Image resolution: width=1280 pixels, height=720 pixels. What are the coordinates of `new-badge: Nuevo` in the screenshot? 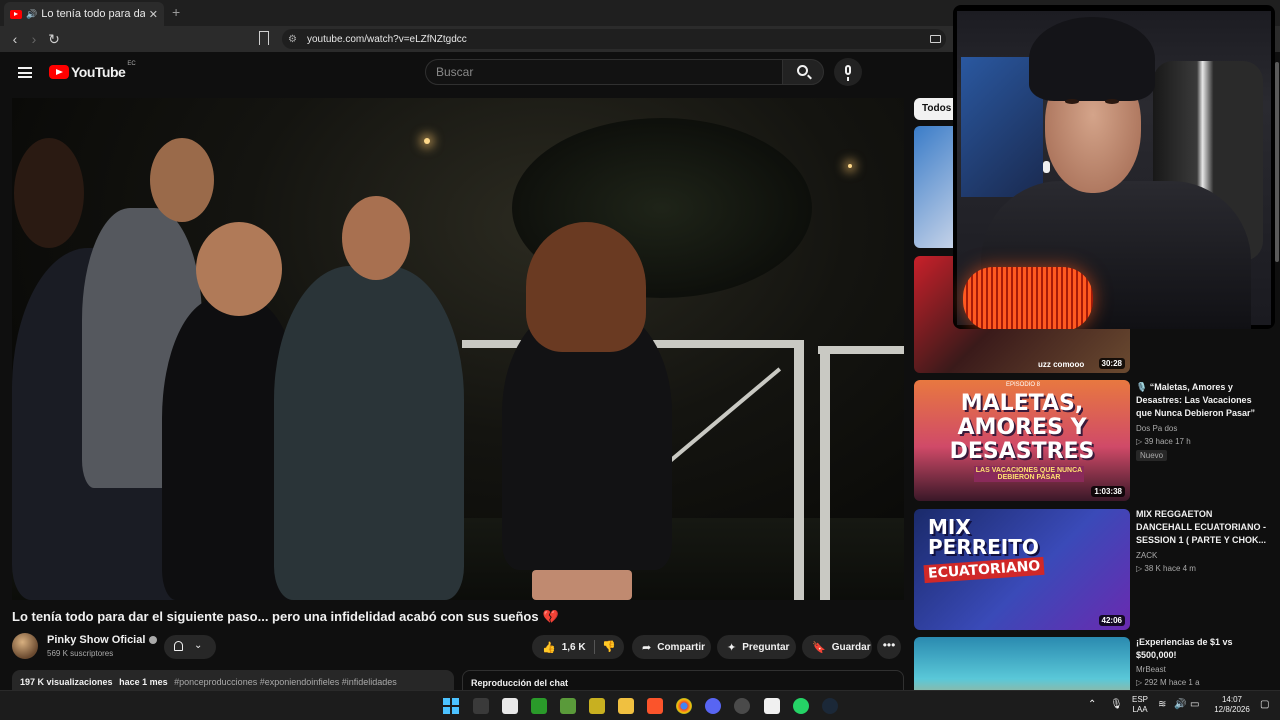 It's located at (1152, 455).